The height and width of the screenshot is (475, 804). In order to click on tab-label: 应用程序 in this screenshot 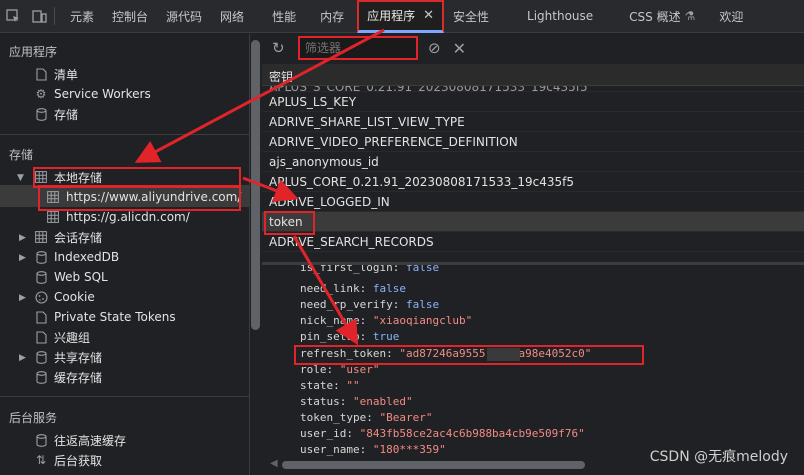, I will do `click(391, 16)`.